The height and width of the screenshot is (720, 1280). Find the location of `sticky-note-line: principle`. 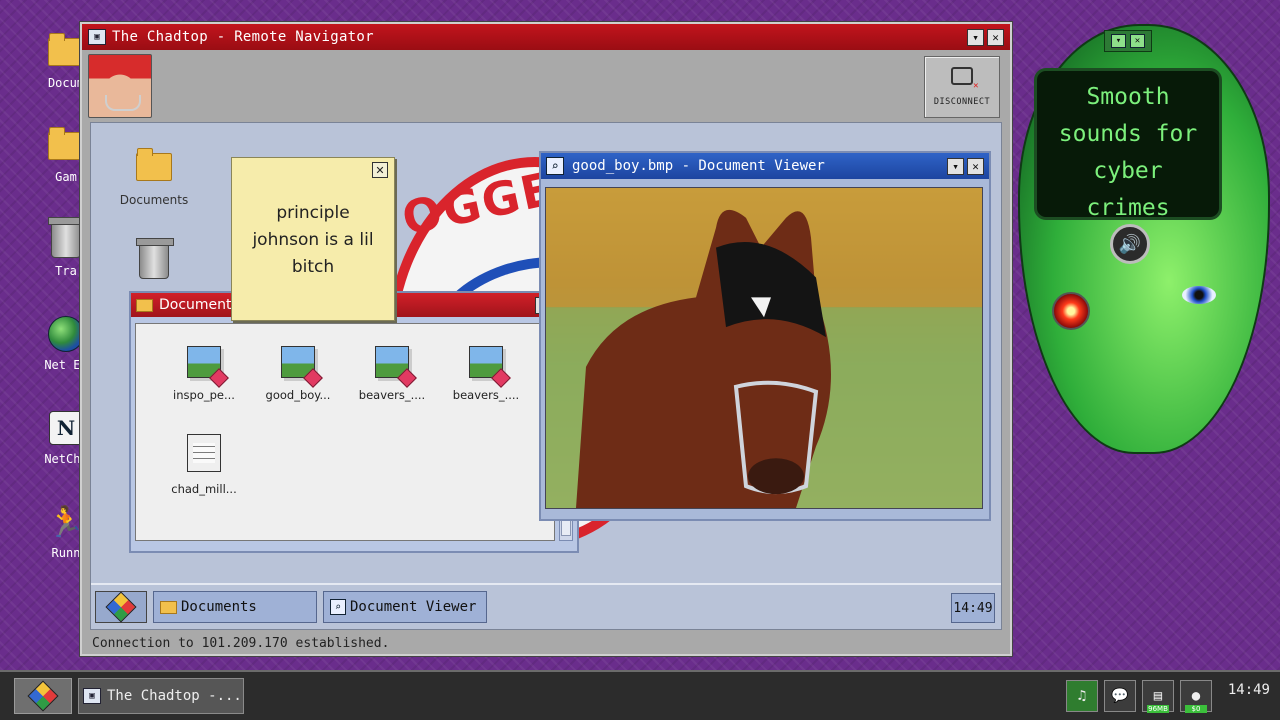

sticky-note-line: principle is located at coordinates (313, 213).